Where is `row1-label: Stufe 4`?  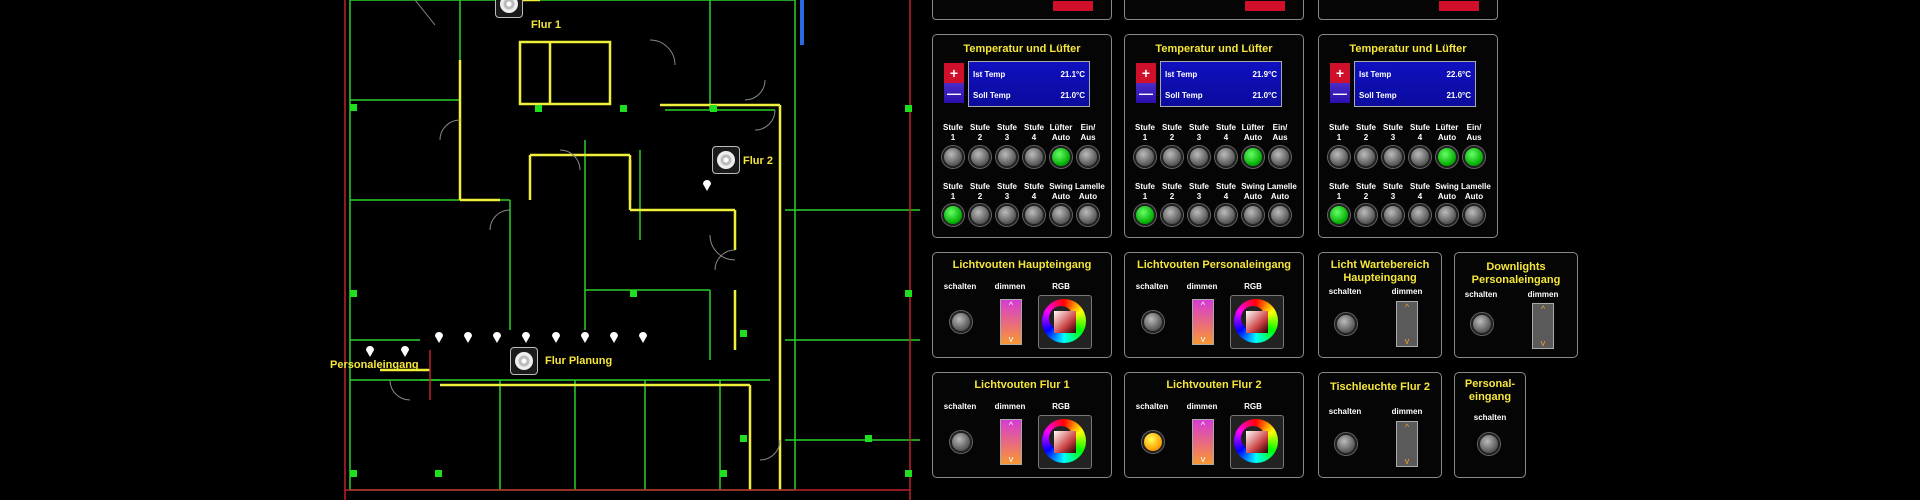
row1-label: Stufe 4 is located at coordinates (1034, 132).